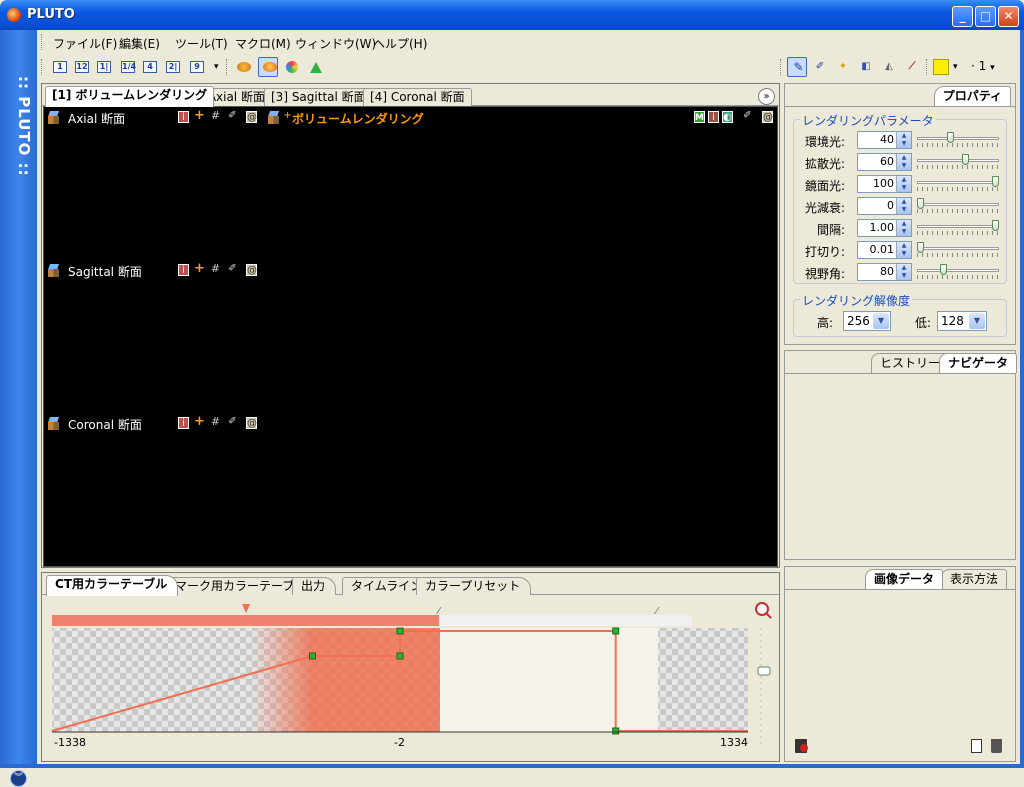  What do you see at coordinates (766, 96) in the screenshot?
I see `more-tabs-icon: »` at bounding box center [766, 96].